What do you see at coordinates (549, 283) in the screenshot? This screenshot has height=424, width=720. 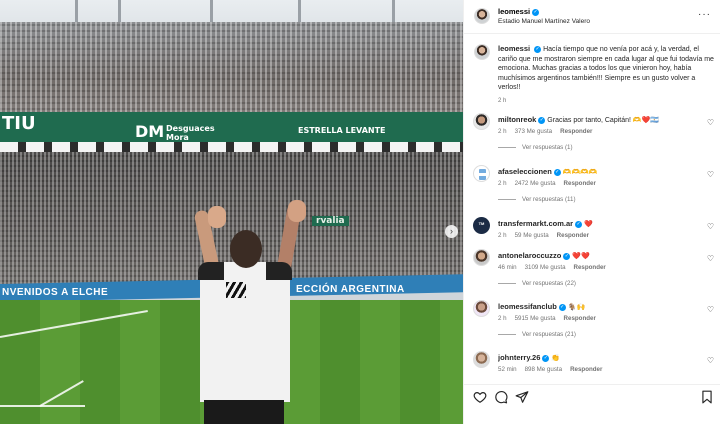 I see `view-replies-label: Ver respuestas (22)` at bounding box center [549, 283].